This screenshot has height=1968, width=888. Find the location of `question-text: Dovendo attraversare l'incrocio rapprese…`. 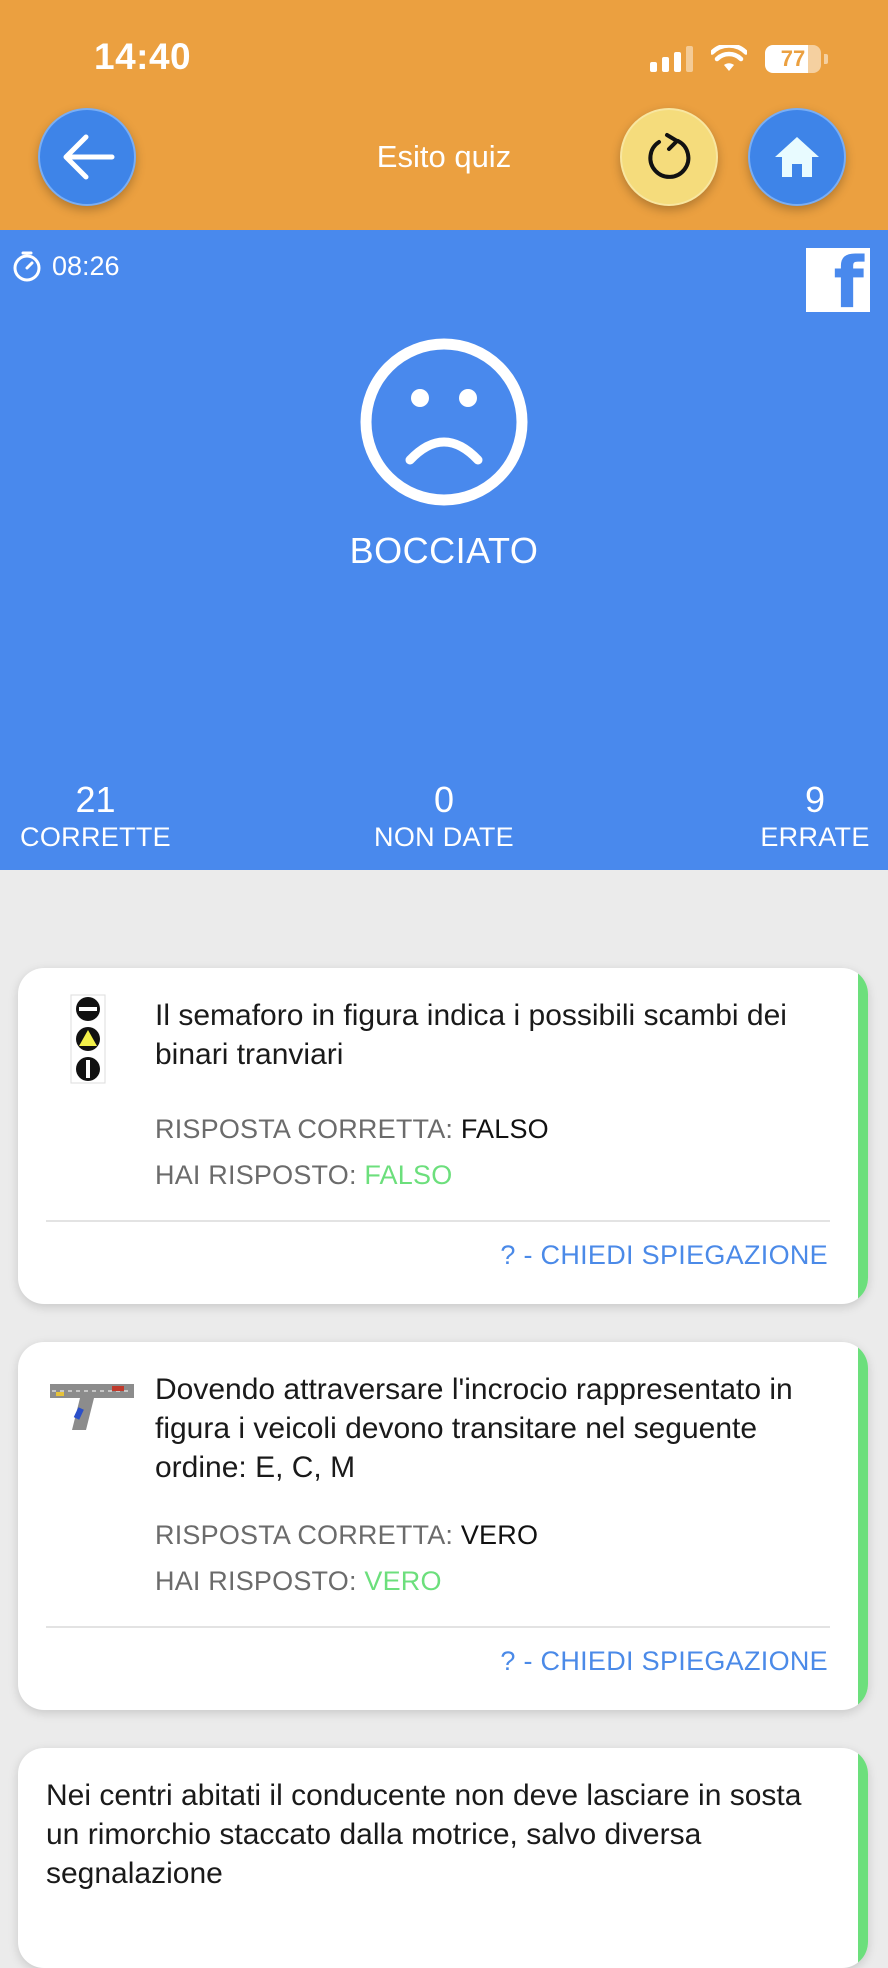

question-text: Dovendo attraversare l'incrocio rapprese… is located at coordinates (474, 1428).